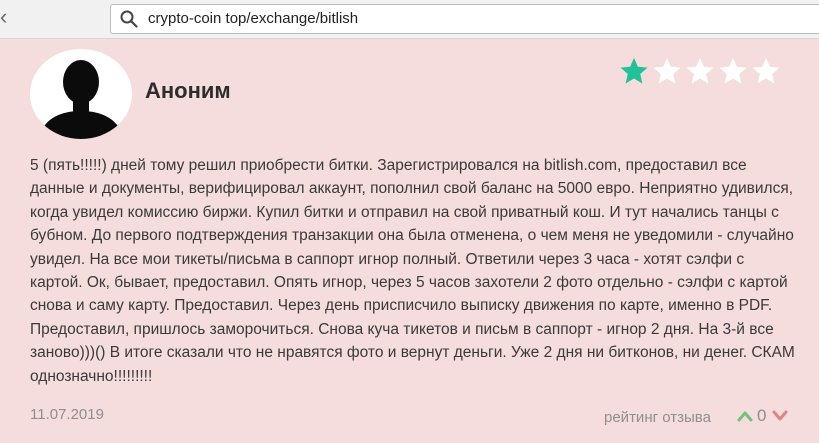  I want to click on url-text: crypto-coin top/exchange/bitlish, so click(253, 19).